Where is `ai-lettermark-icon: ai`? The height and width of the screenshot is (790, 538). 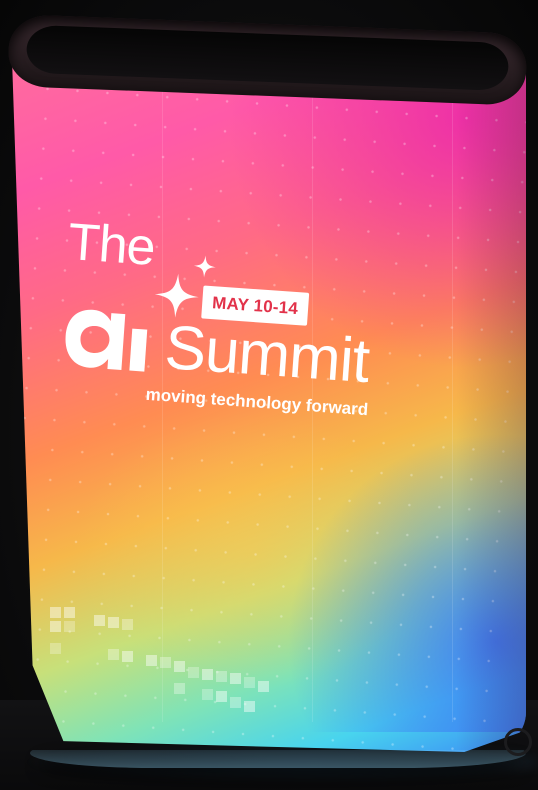
ai-lettermark-icon: ai is located at coordinates (106, 340).